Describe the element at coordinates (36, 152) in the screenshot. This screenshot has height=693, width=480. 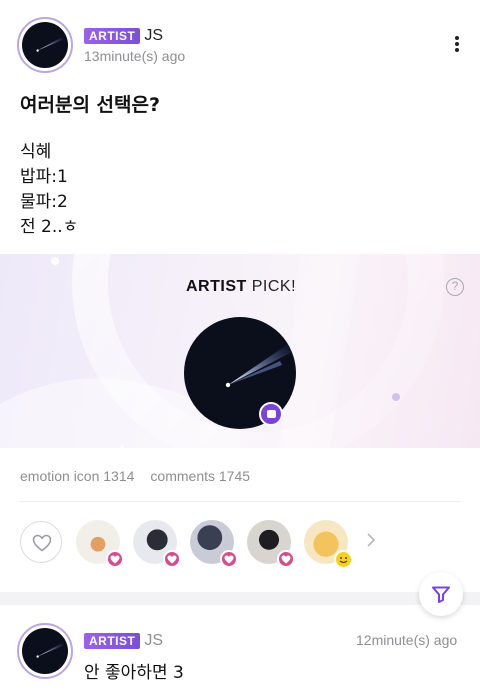
I see `post-body-line: 식혜` at that location.